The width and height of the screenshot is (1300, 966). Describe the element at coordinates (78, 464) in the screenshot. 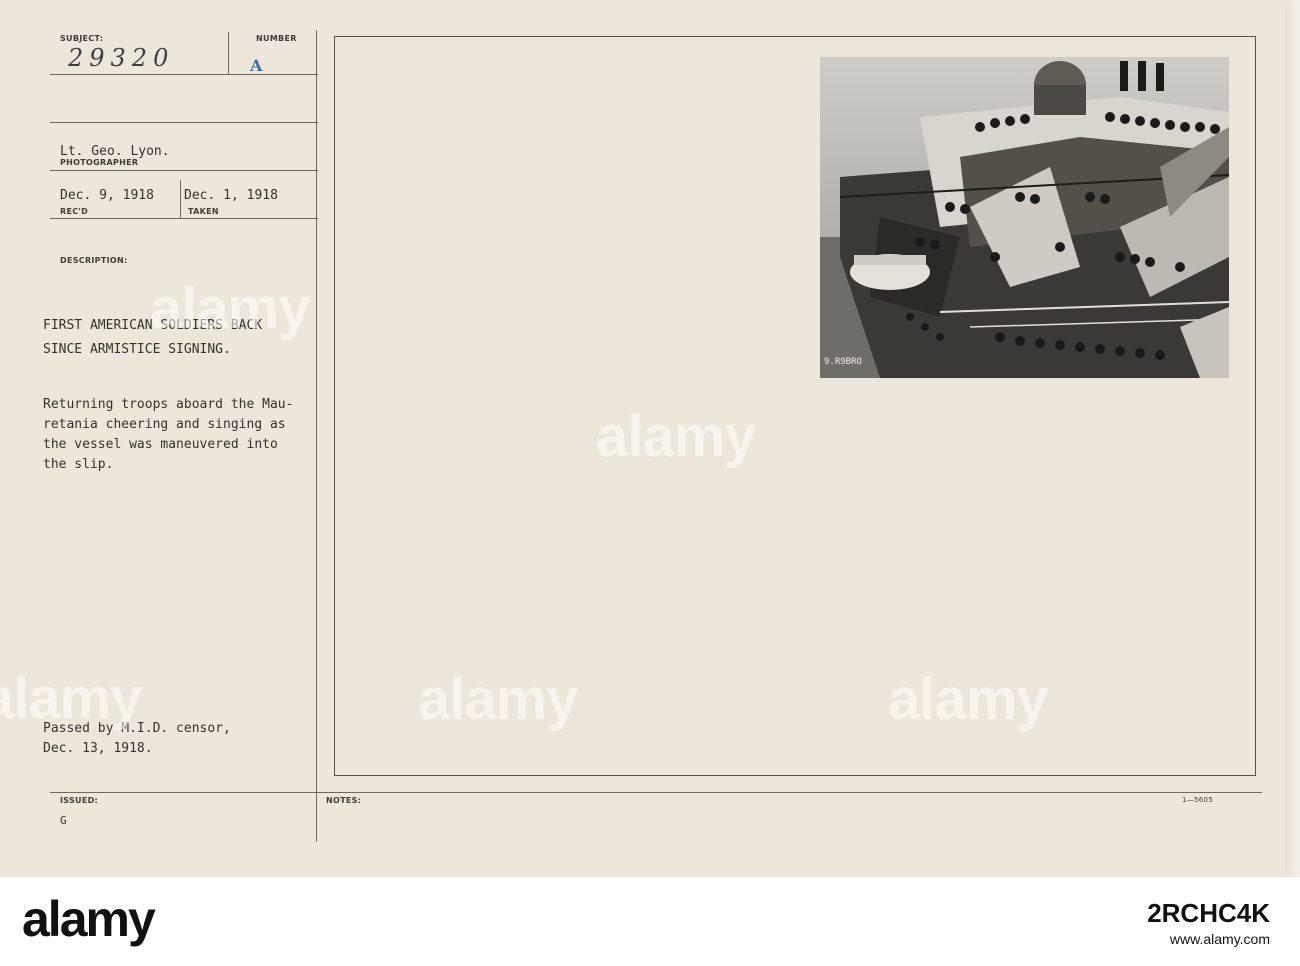

I see `description-line-4: the slip.` at that location.